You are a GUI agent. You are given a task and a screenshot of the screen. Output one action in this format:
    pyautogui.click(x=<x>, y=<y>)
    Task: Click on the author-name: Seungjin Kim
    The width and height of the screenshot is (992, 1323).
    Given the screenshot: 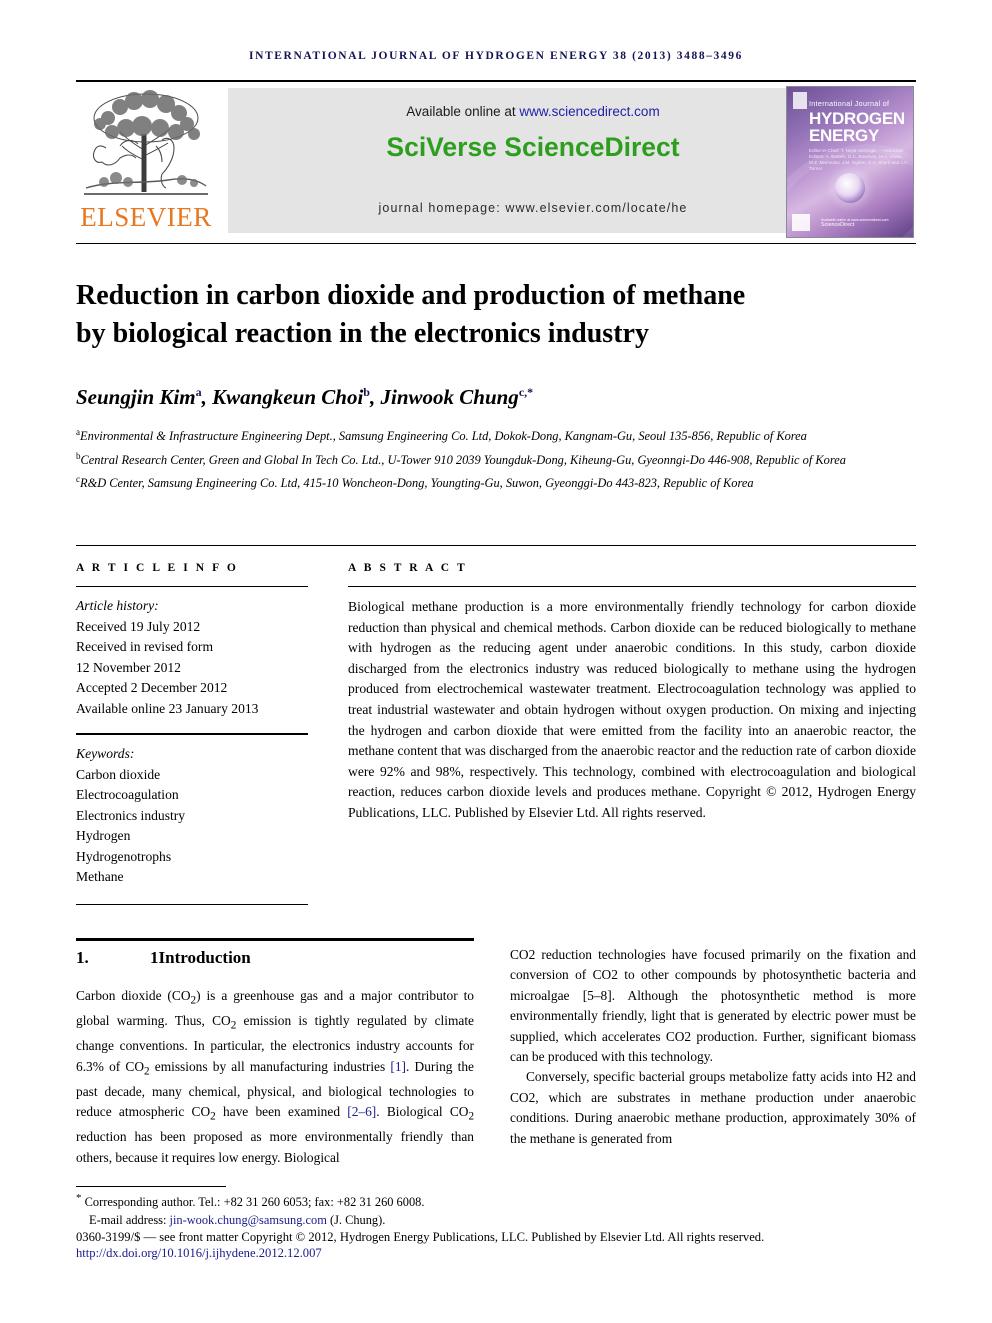 What is the action you would take?
    pyautogui.click(x=136, y=397)
    